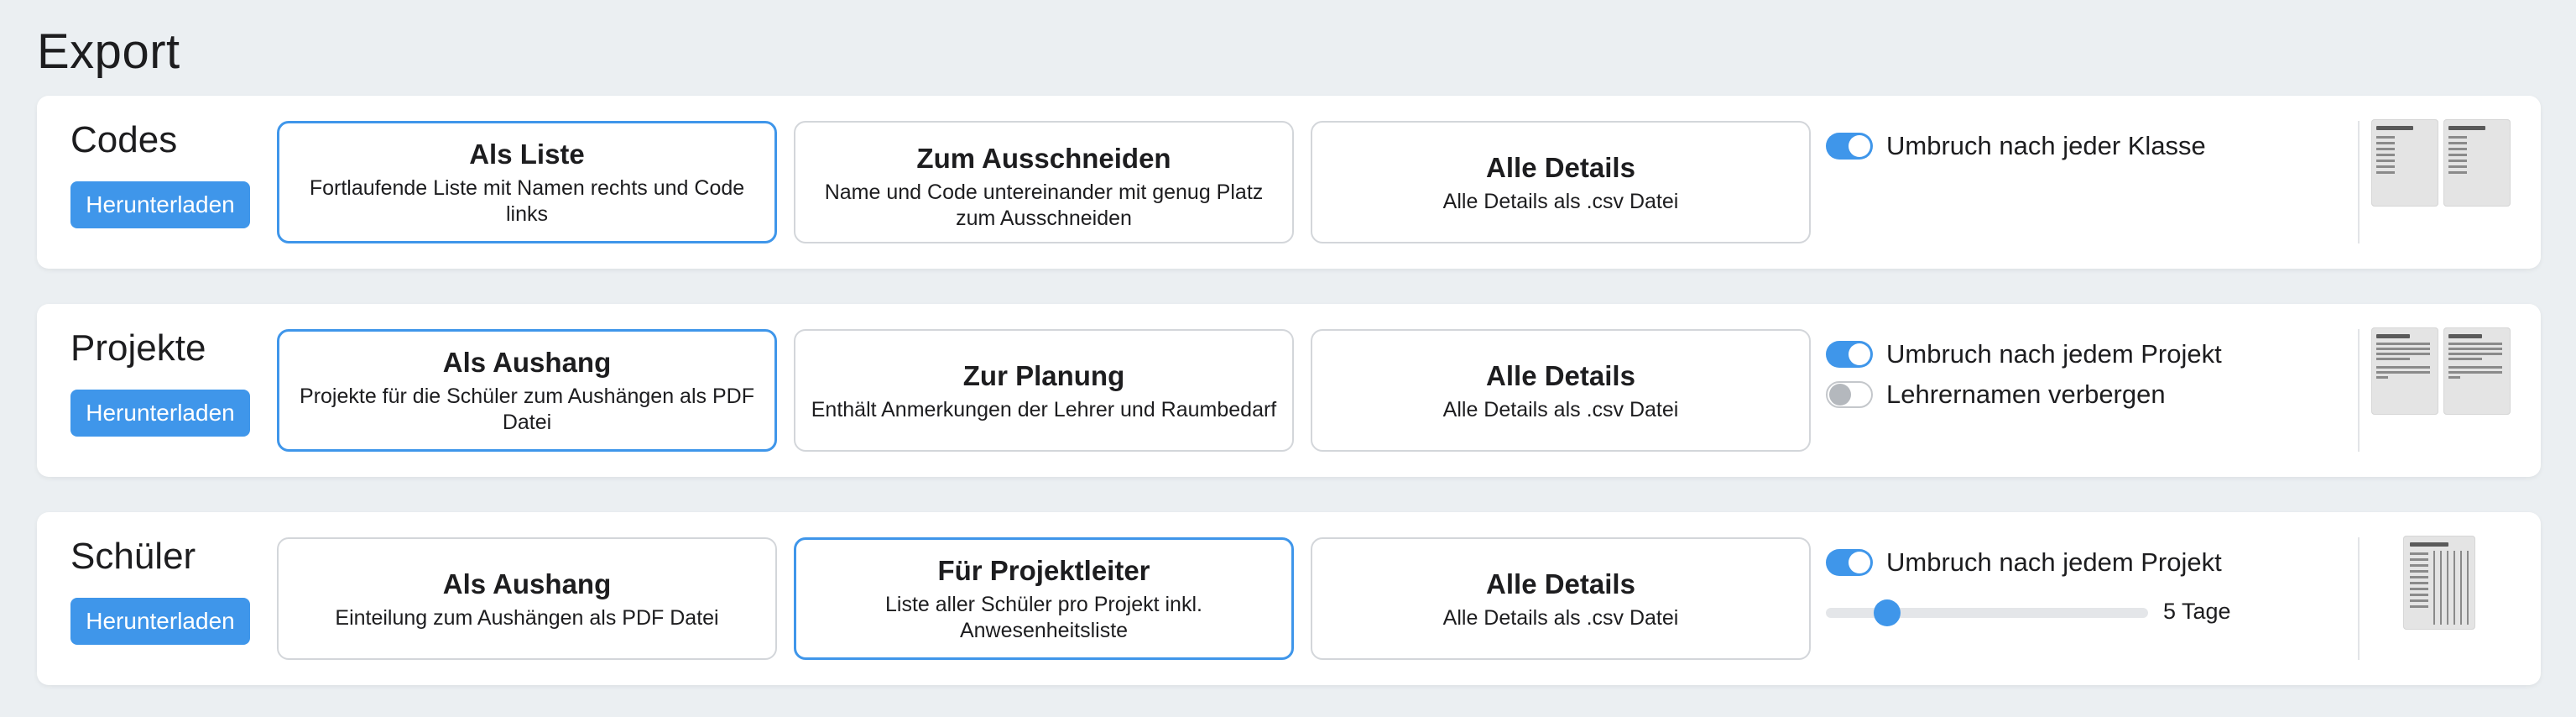 The image size is (2576, 717). What do you see at coordinates (2026, 394) in the screenshot?
I see `toggle-label: Lehrernamen verbergen` at bounding box center [2026, 394].